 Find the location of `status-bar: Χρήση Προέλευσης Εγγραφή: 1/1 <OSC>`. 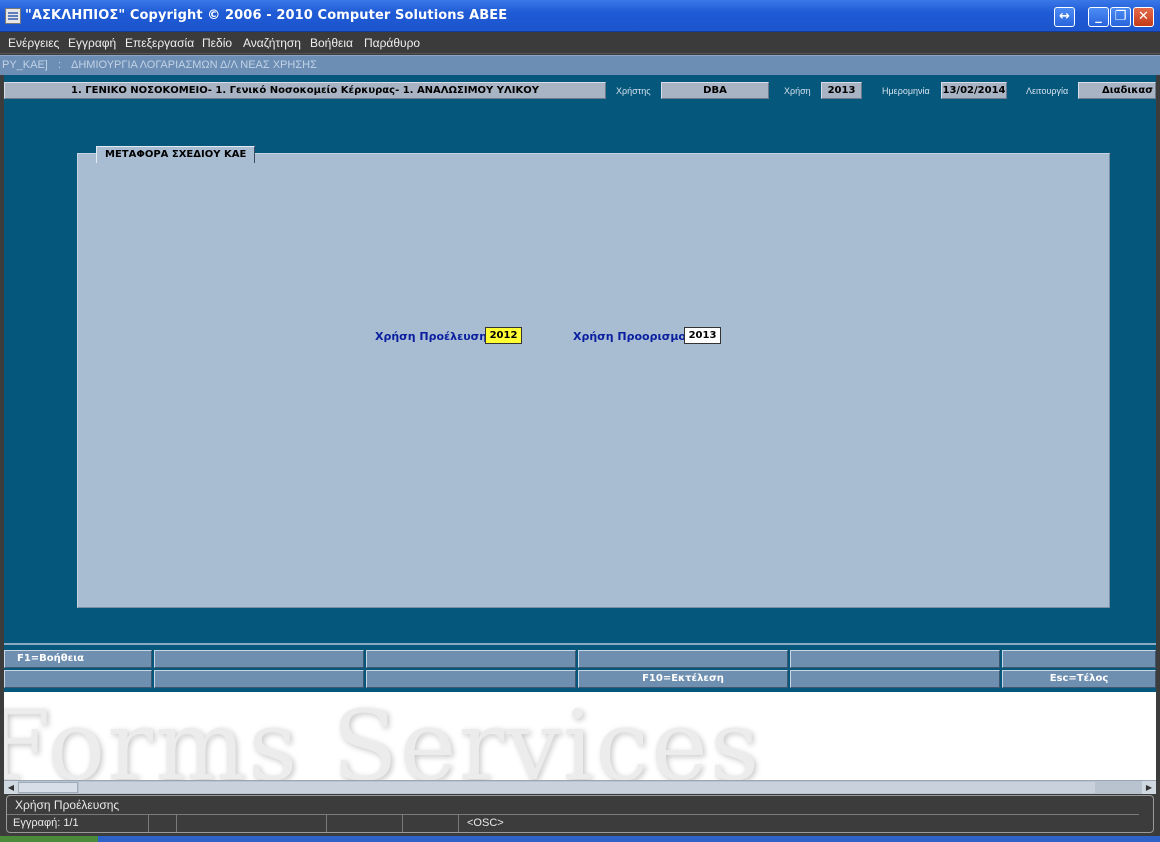

status-bar: Χρήση Προέλευσης Εγγραφή: 1/1 <OSC> is located at coordinates (580, 814).